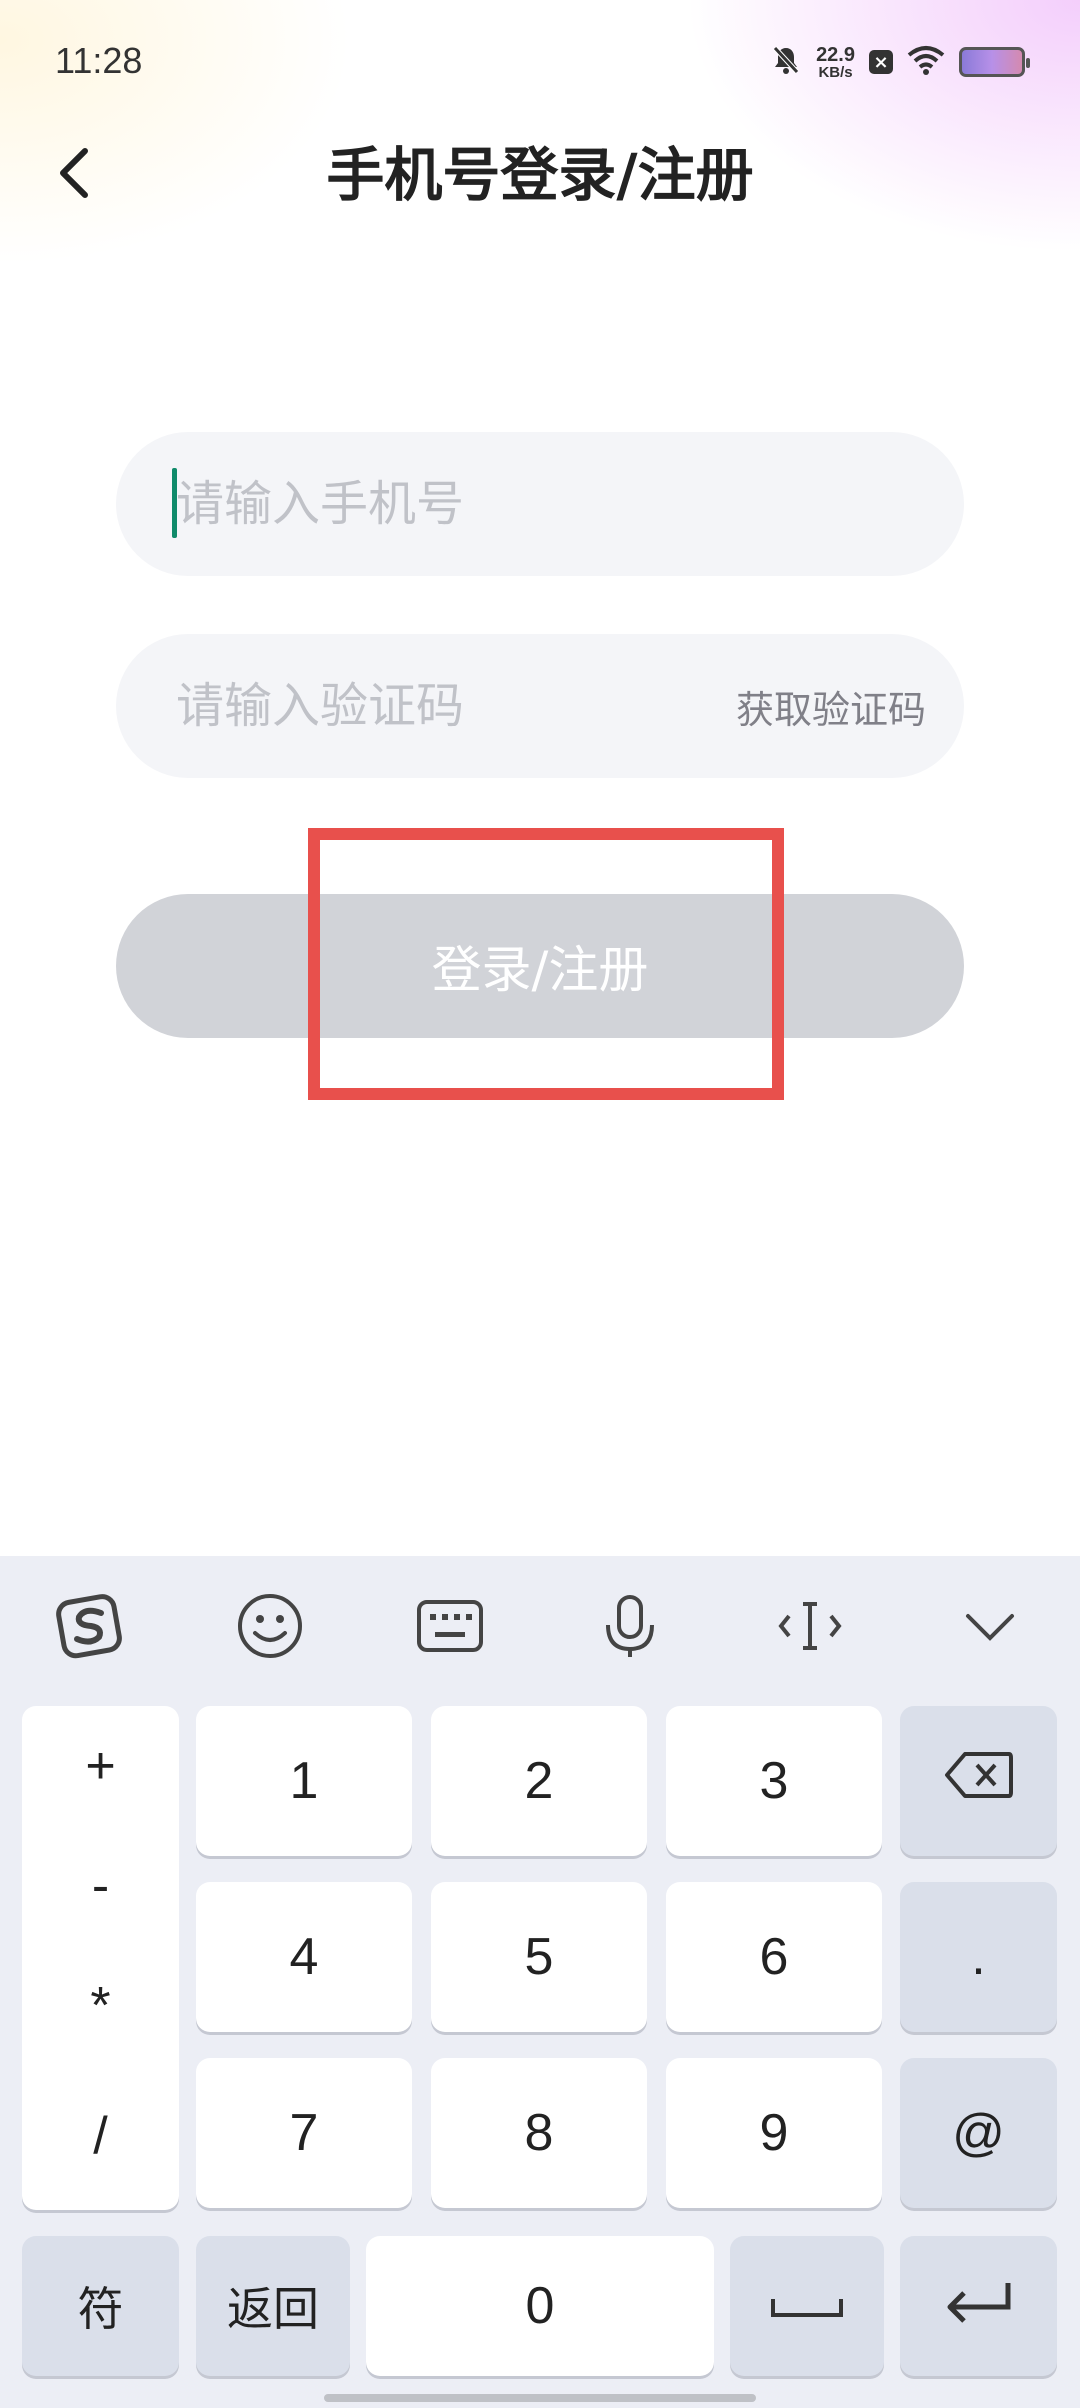  What do you see at coordinates (774, 2133) in the screenshot?
I see `digit-key-9: 9` at bounding box center [774, 2133].